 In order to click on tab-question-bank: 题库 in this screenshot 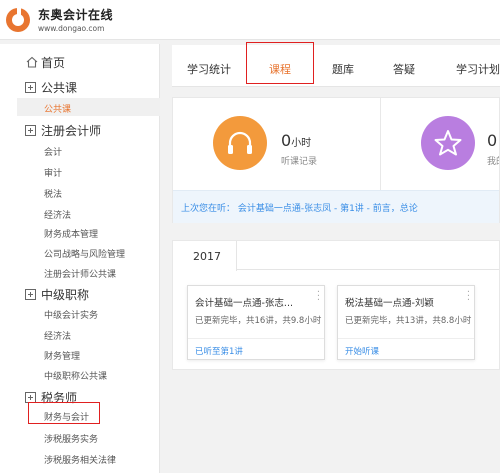, I will do `click(343, 69)`.